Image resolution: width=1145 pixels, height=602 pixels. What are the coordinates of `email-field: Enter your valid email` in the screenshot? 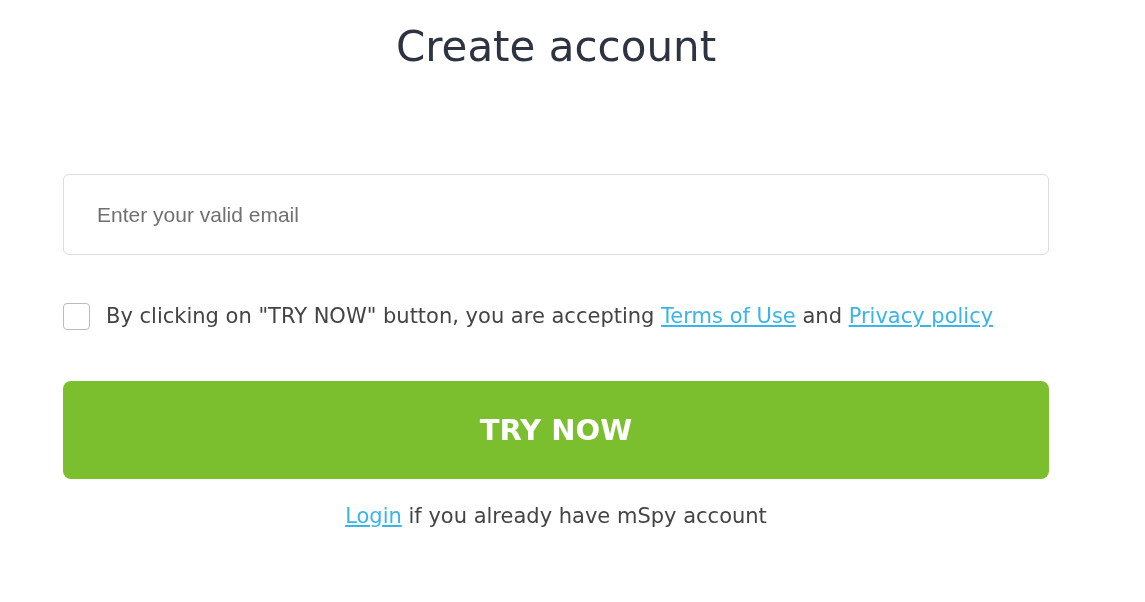 It's located at (556, 215).